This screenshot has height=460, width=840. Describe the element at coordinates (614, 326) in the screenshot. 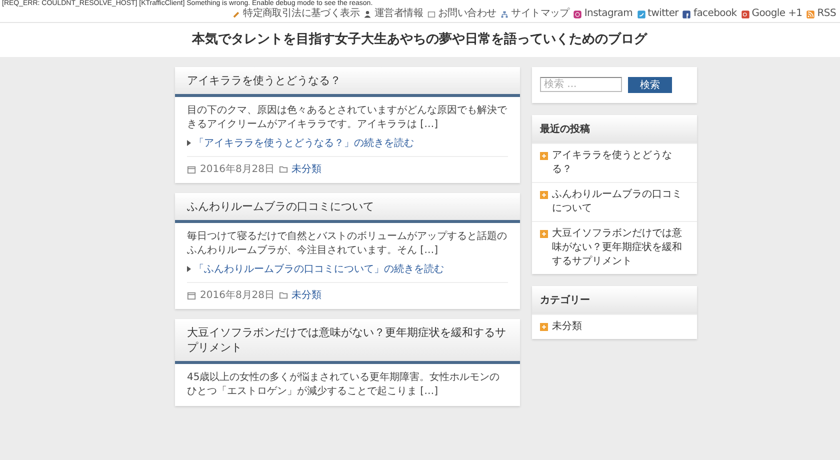

I see `sidebar-link: 未分類` at that location.